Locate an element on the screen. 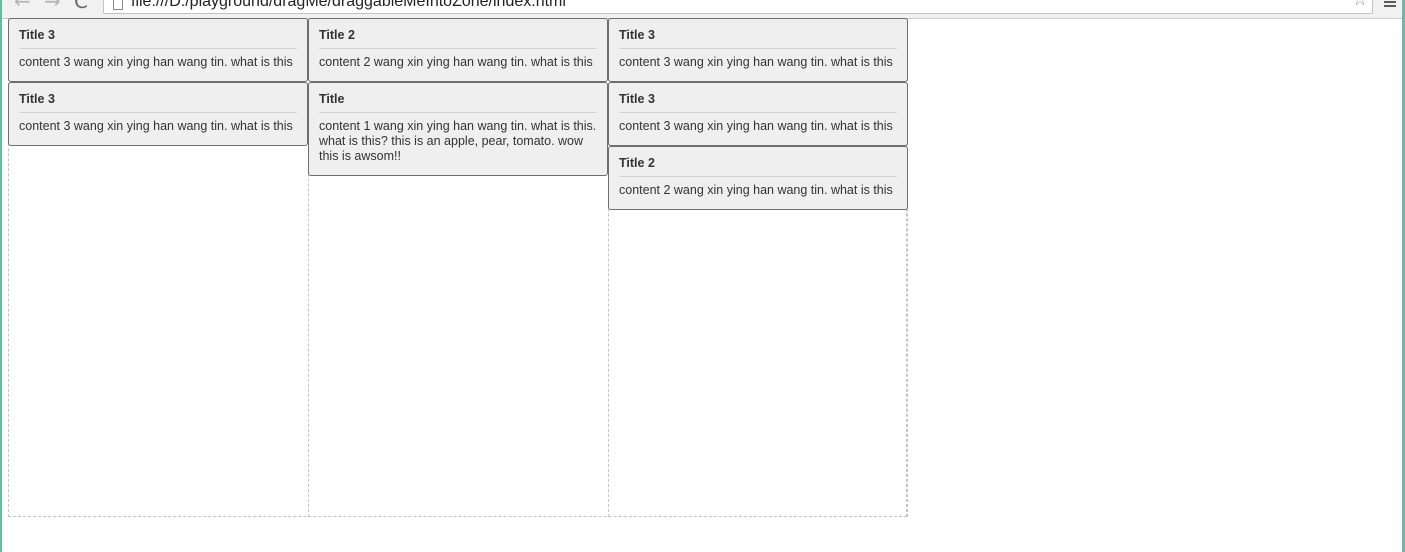 The width and height of the screenshot is (1405, 552). forward-arrow-icon: → is located at coordinates (52, 5).